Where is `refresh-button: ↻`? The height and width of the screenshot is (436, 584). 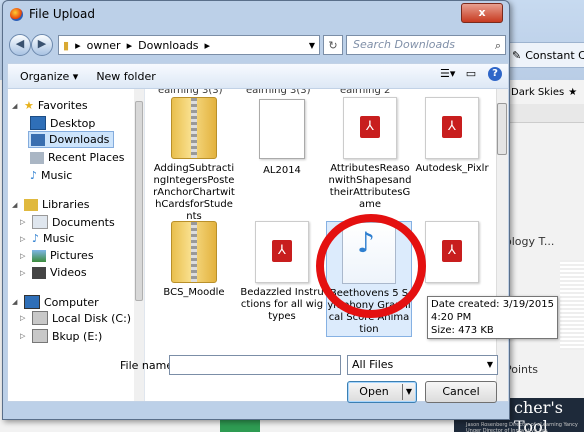
refresh-button: ↻ is located at coordinates (333, 45).